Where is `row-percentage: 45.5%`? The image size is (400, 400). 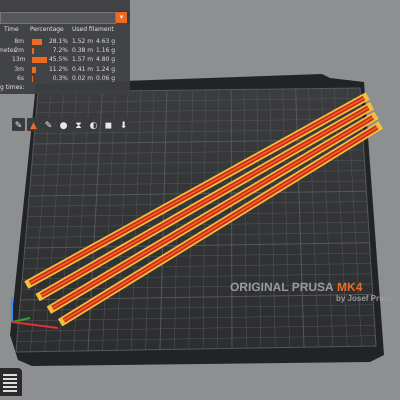 row-percentage: 45.5% is located at coordinates (58, 60).